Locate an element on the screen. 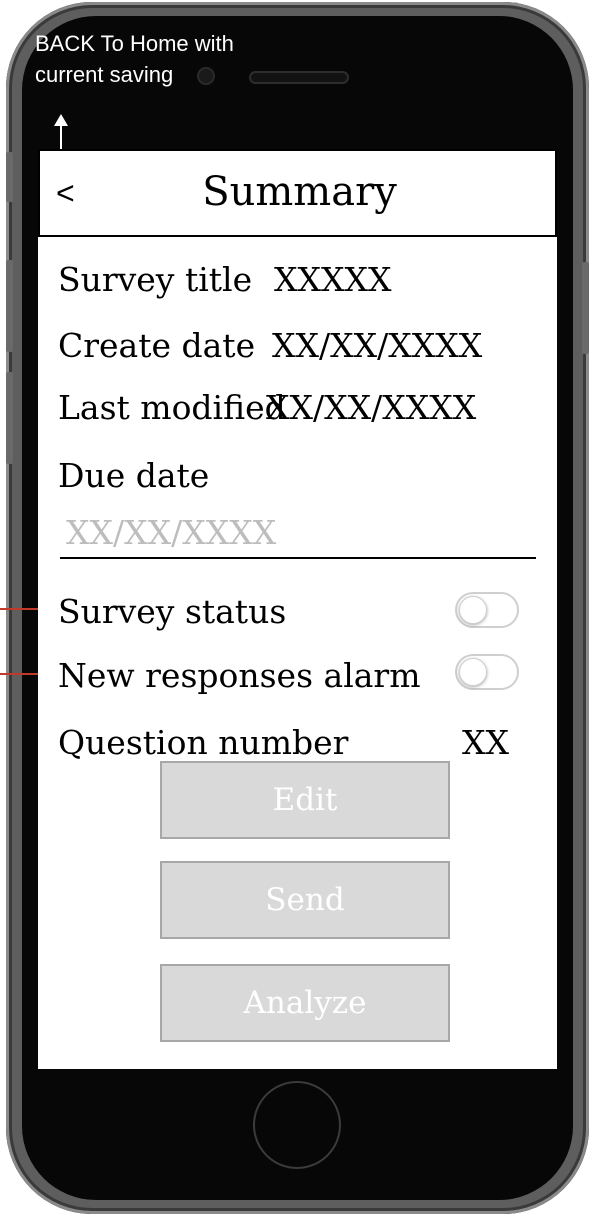  due-date-input is located at coordinates (298, 535).